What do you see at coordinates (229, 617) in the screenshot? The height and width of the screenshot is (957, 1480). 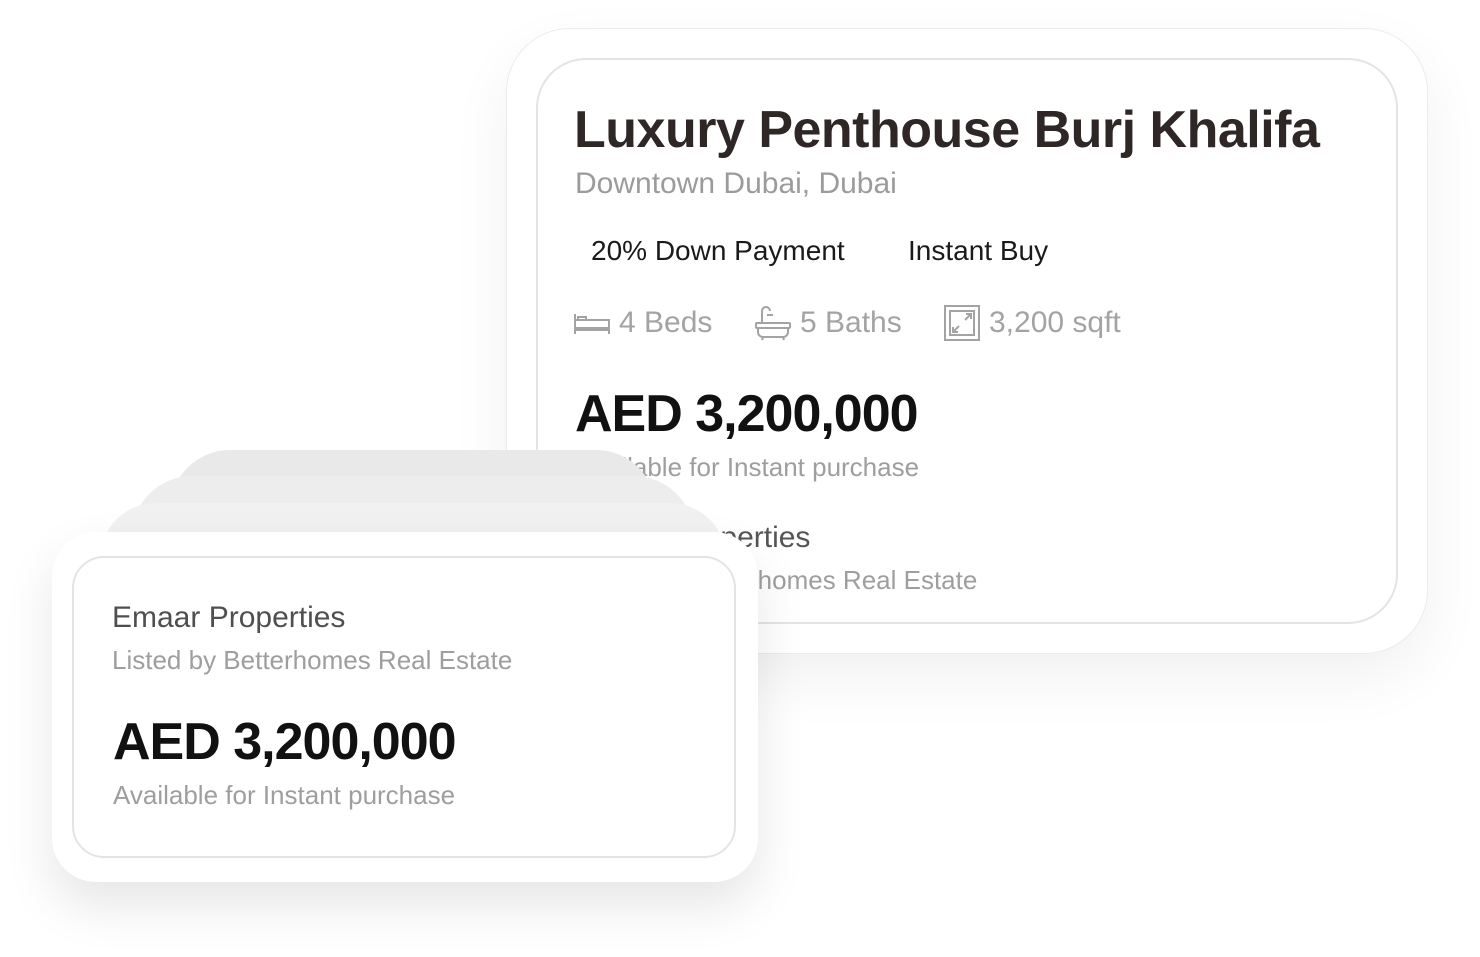 I see `summary-developer-name: Emaar Properties` at bounding box center [229, 617].